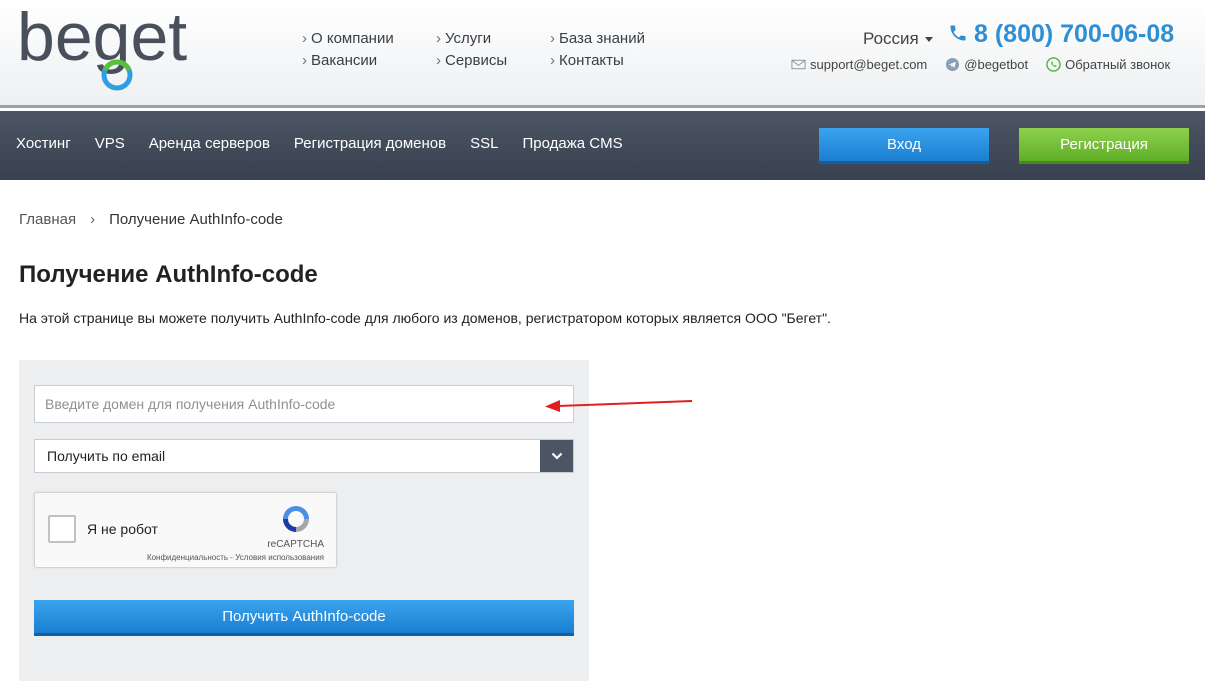  What do you see at coordinates (122, 529) in the screenshot?
I see `recaptcha-label: Я не робот` at bounding box center [122, 529].